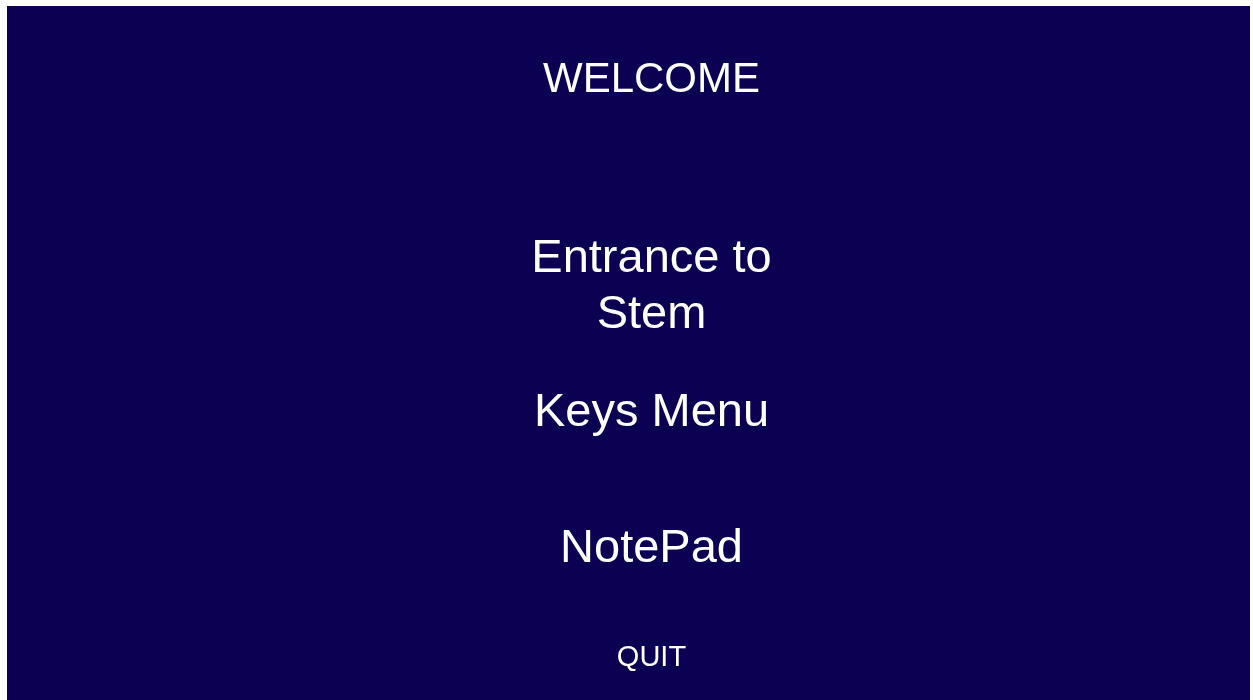 The width and height of the screenshot is (1253, 700). I want to click on menu-button: QUIT, so click(651, 656).